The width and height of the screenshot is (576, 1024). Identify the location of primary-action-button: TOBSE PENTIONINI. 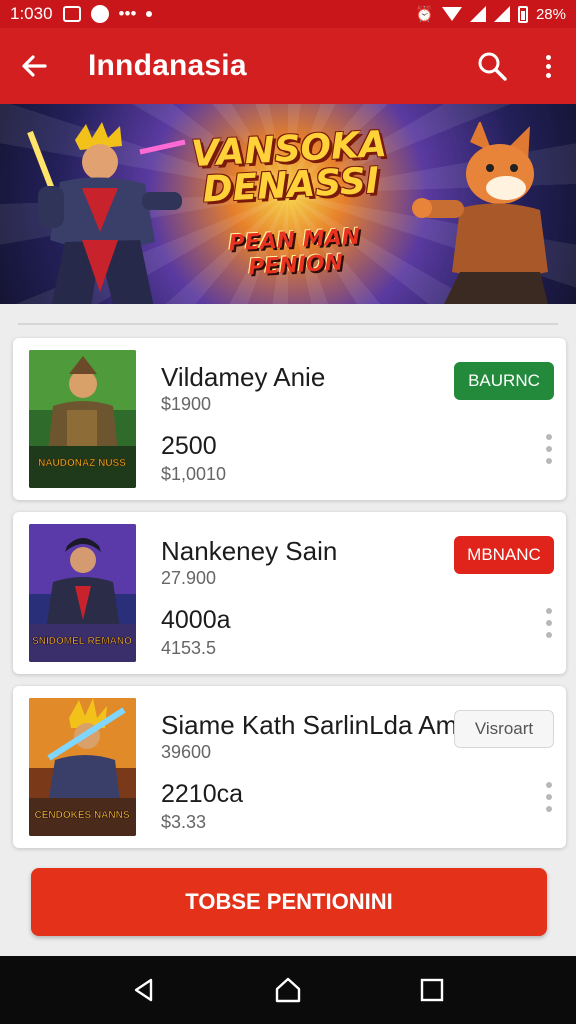
(289, 902).